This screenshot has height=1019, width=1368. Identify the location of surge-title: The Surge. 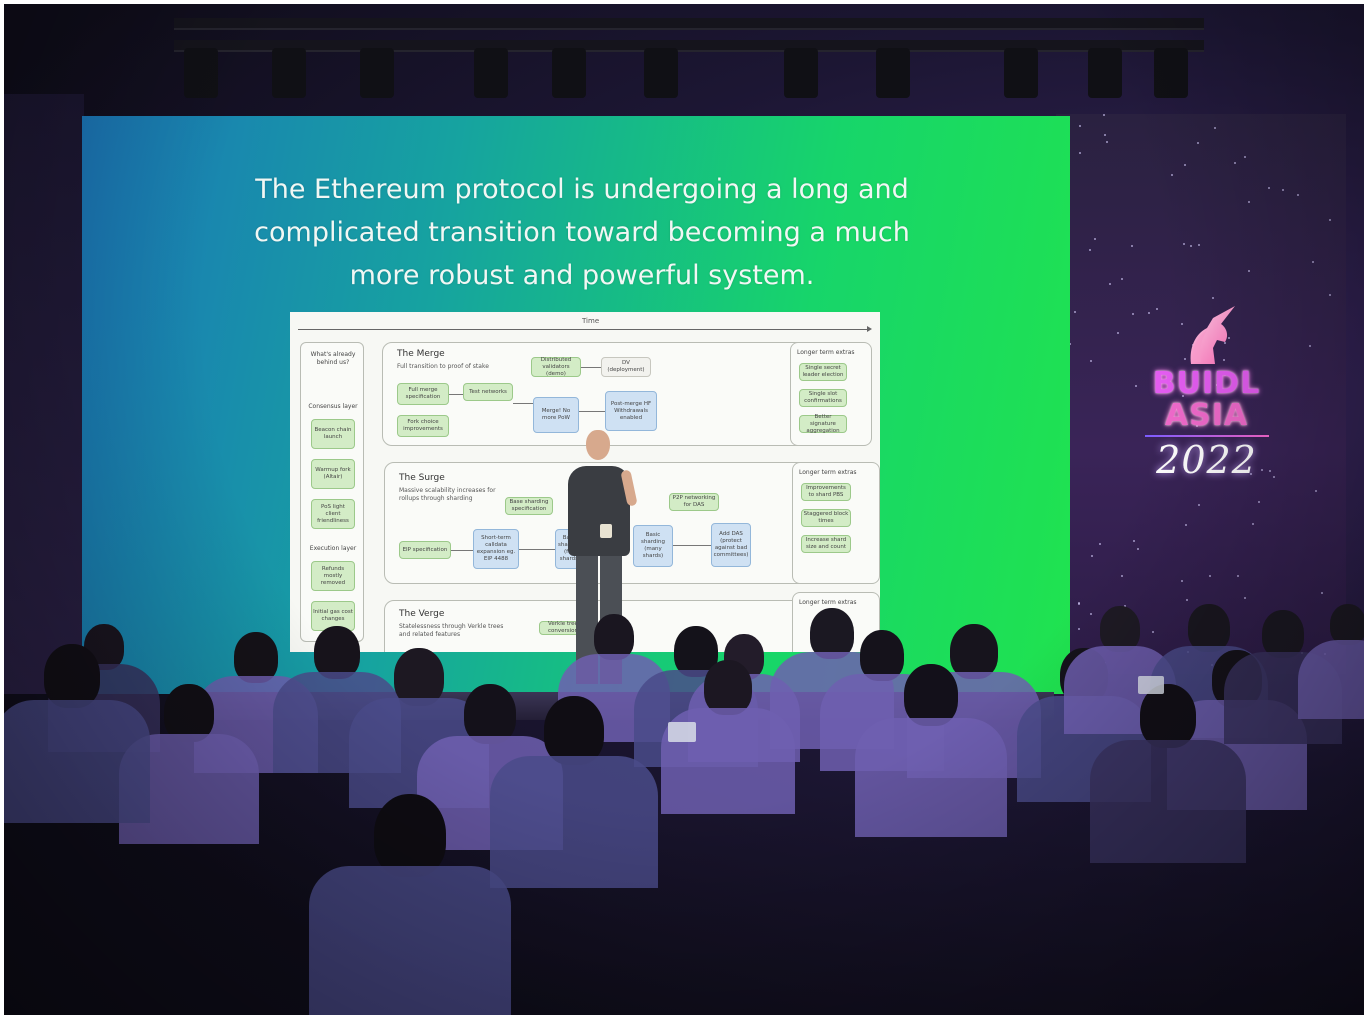
(422, 478).